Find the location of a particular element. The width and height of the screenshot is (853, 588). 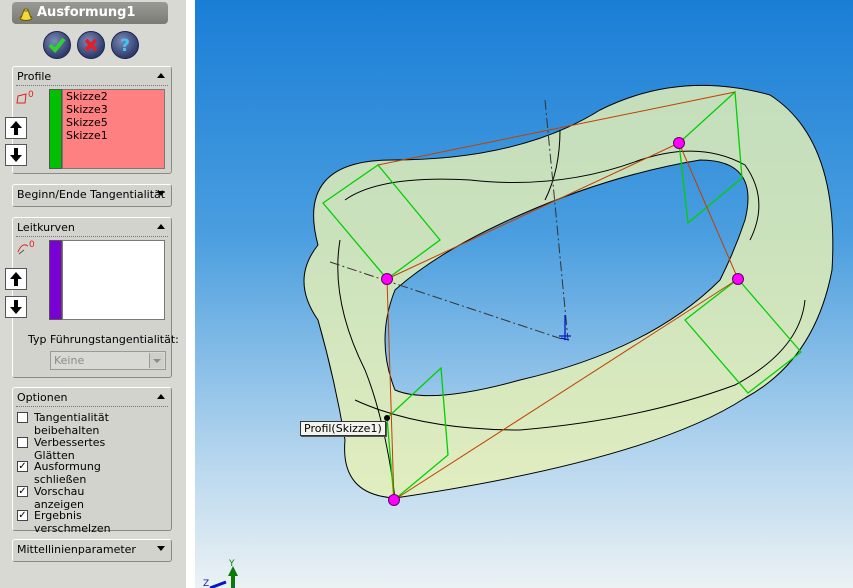

list-item: Skizze1 is located at coordinates (113, 135).